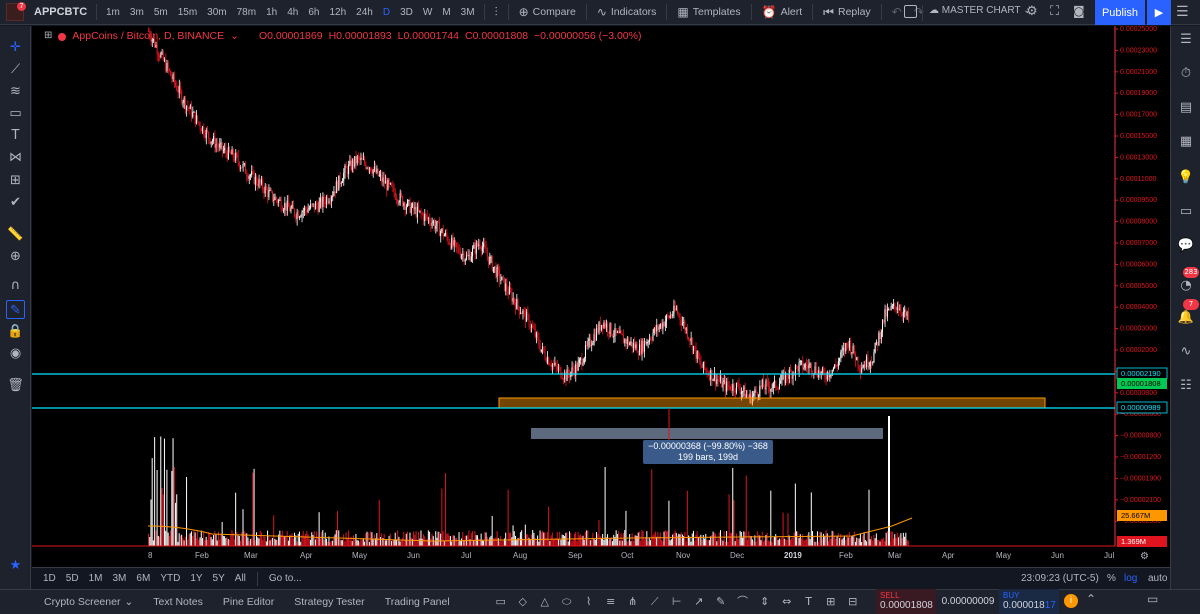  What do you see at coordinates (1186, 246) in the screenshot?
I see `chat-room-icon: 💬` at bounding box center [1186, 246].